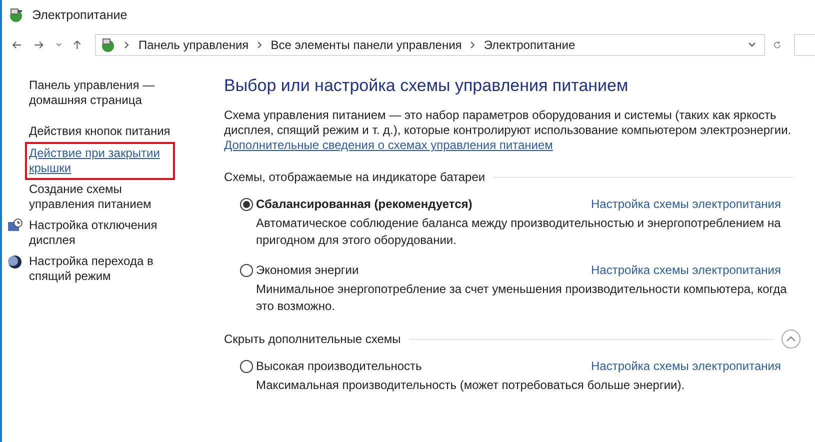 Image resolution: width=815 pixels, height=442 pixels. I want to click on plan-name: Экономия энергии, so click(307, 270).